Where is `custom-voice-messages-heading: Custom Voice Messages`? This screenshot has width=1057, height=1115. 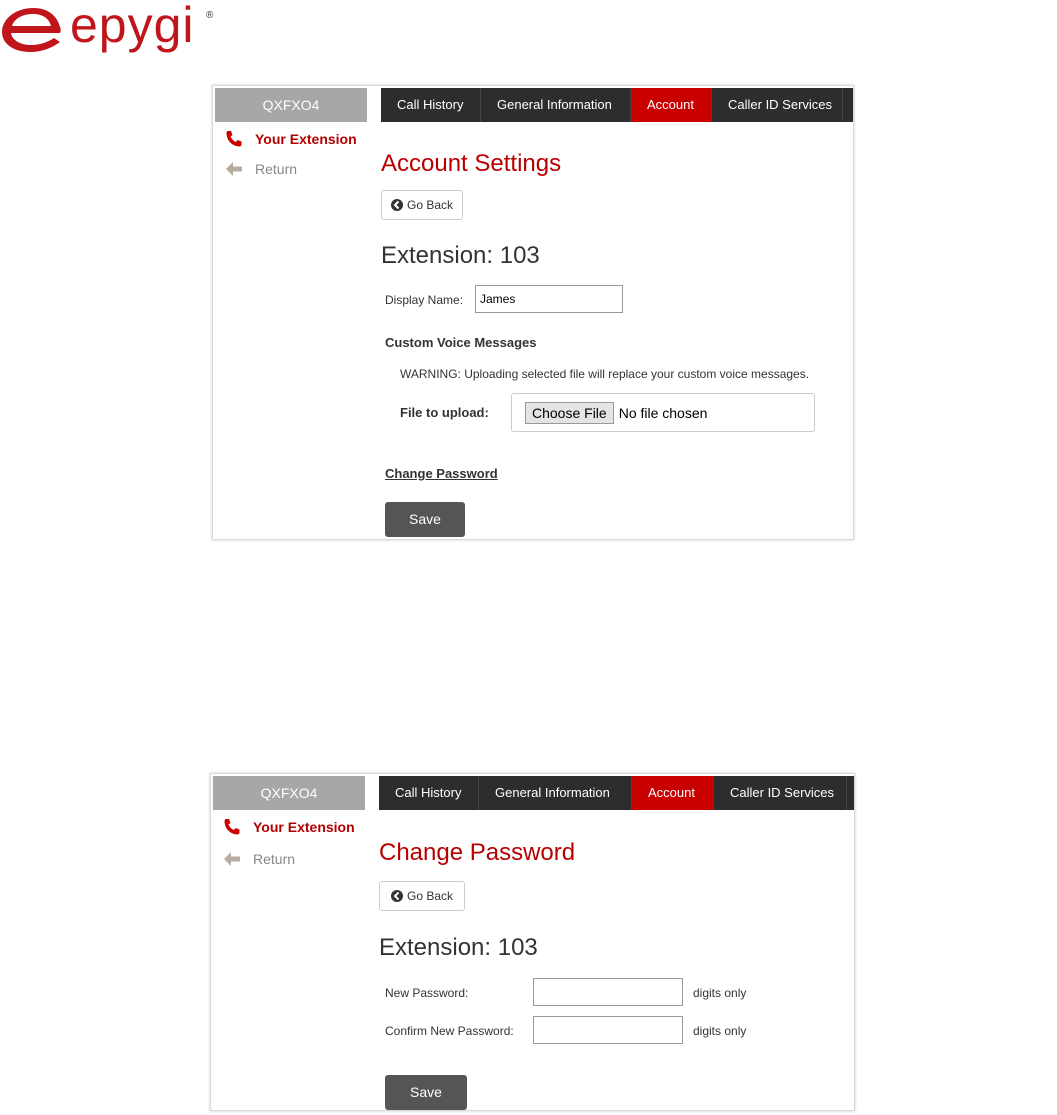
custom-voice-messages-heading: Custom Voice Messages is located at coordinates (461, 342).